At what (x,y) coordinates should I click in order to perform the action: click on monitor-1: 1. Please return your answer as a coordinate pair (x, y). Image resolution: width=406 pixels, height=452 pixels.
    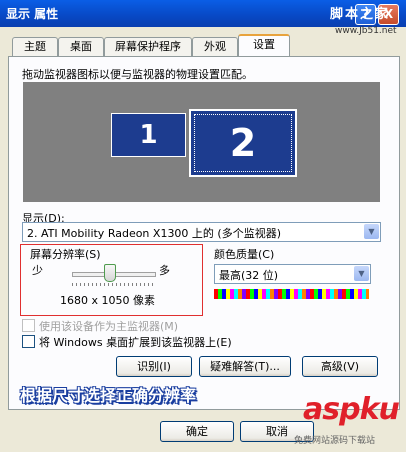
    Looking at the image, I should click on (148, 135).